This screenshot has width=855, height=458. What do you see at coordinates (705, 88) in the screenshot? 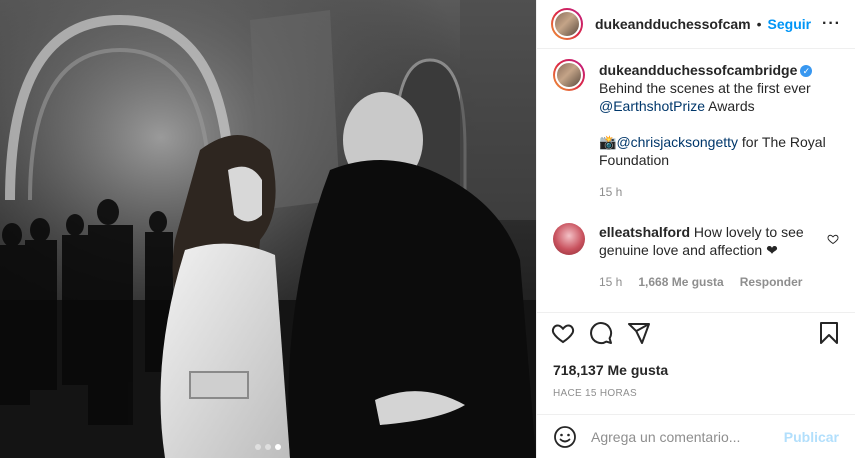
I see `caption-line1: Behind the scenes at the first ever` at bounding box center [705, 88].